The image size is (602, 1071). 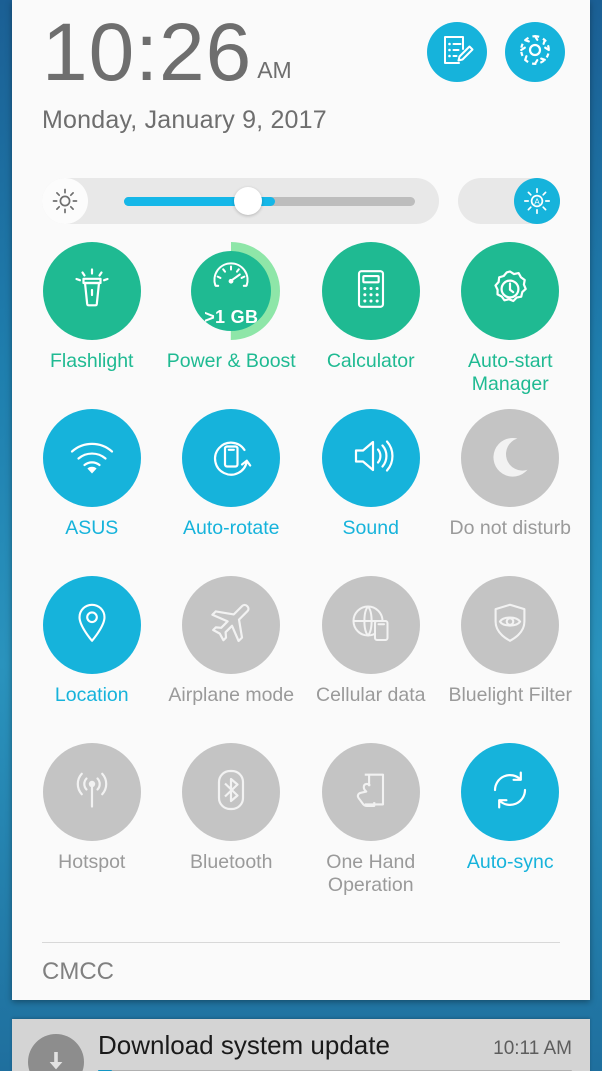 What do you see at coordinates (231, 695) in the screenshot?
I see `tile-airplane-mode-label: Airplane mode` at bounding box center [231, 695].